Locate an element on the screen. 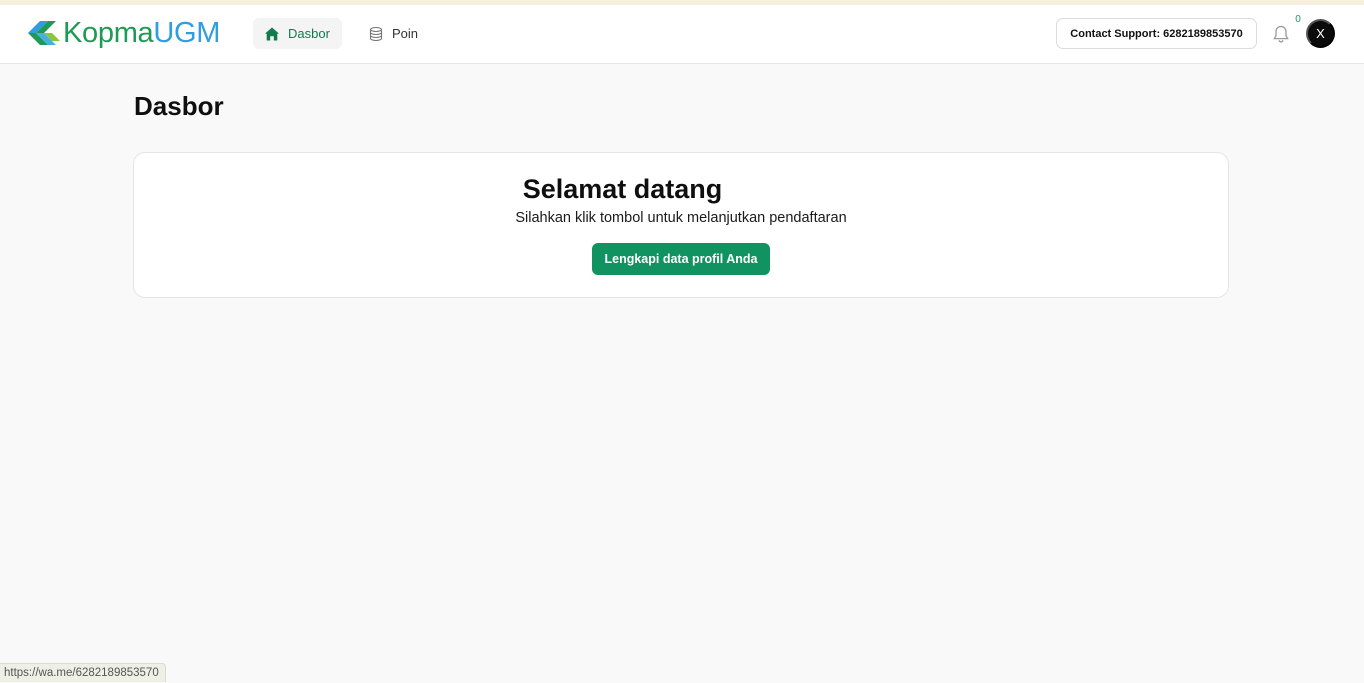 Image resolution: width=1364 pixels, height=683 pixels. nav-item-dasbor: Dasbor is located at coordinates (297, 33).